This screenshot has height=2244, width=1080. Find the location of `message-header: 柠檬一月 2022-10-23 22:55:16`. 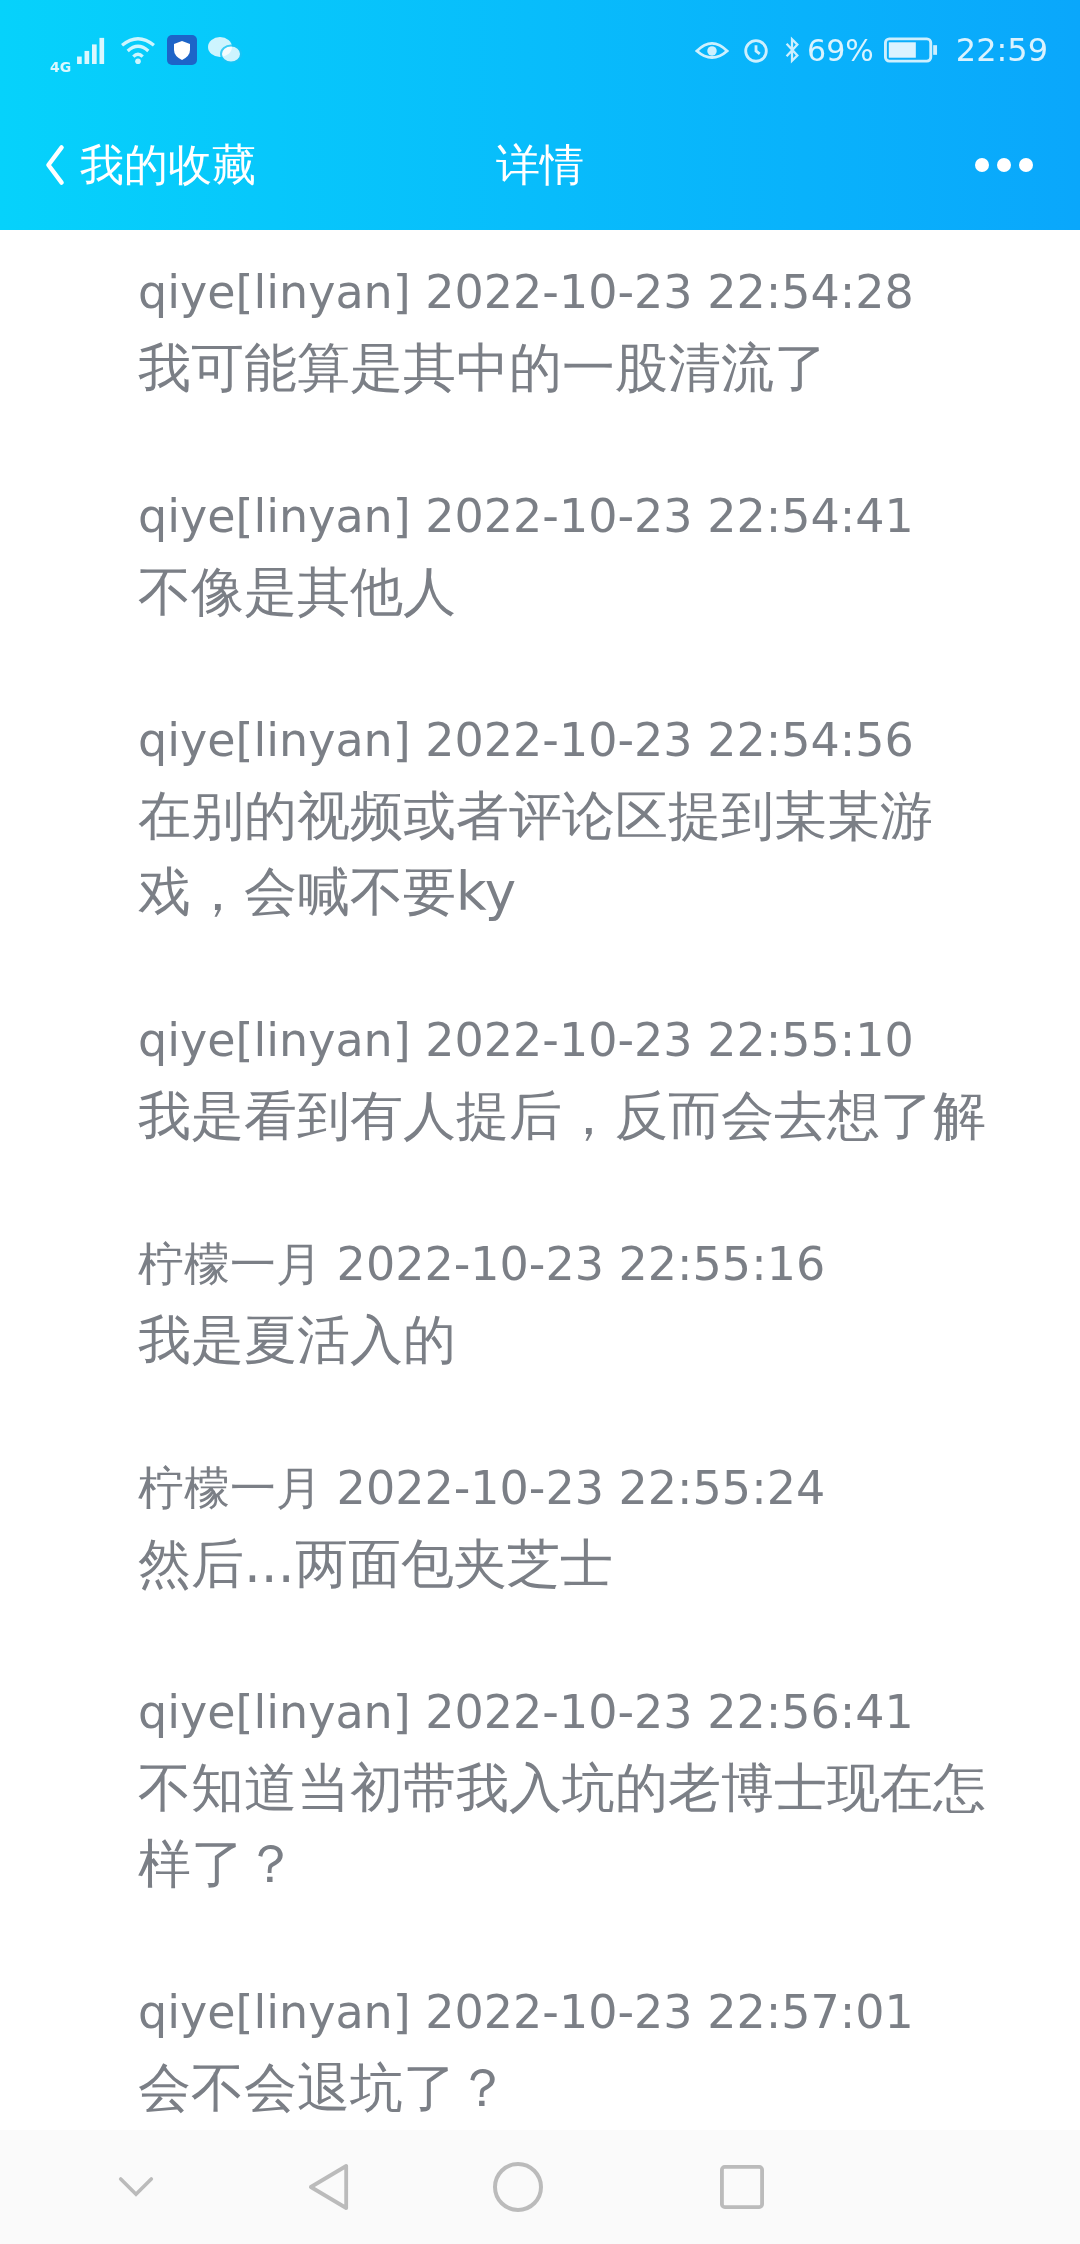

message-header: 柠檬一月 2022-10-23 22:55:16 is located at coordinates (482, 1264).